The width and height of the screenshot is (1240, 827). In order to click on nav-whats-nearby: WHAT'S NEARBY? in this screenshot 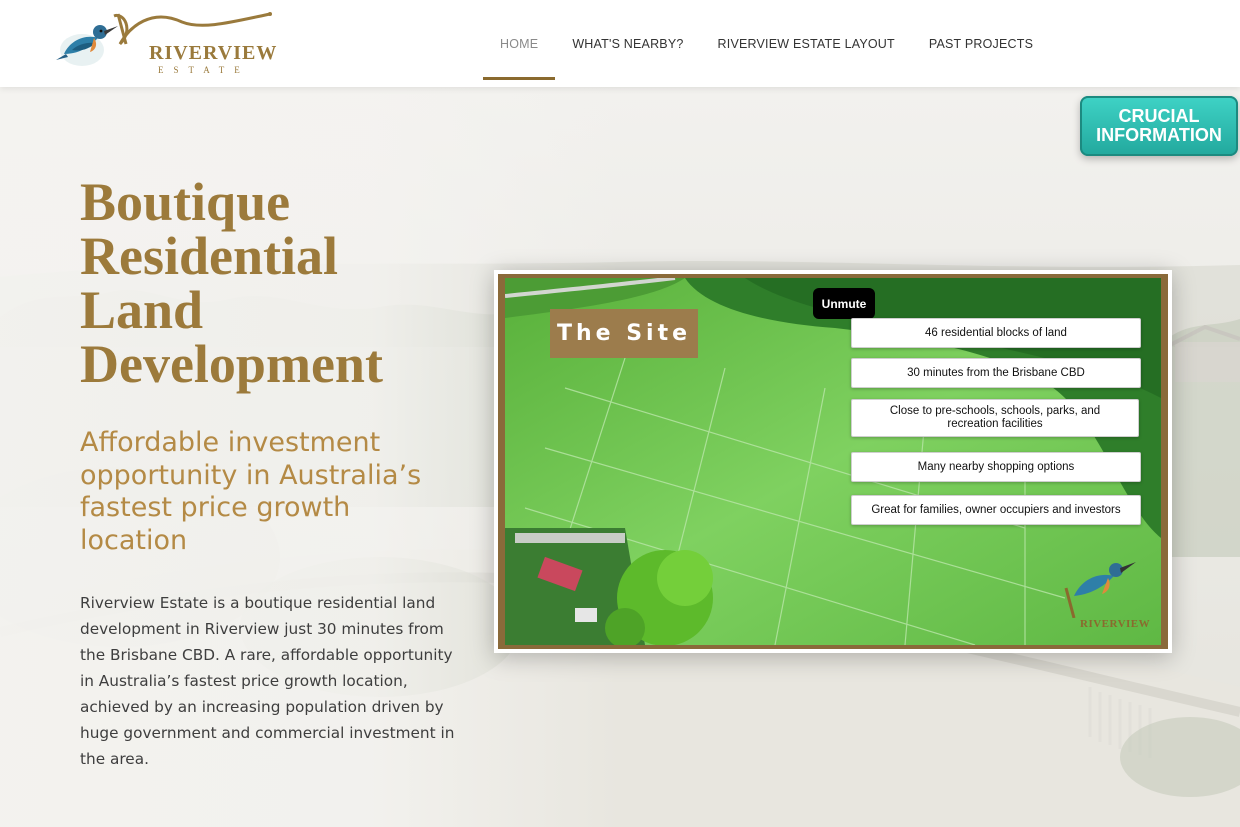, I will do `click(627, 43)`.